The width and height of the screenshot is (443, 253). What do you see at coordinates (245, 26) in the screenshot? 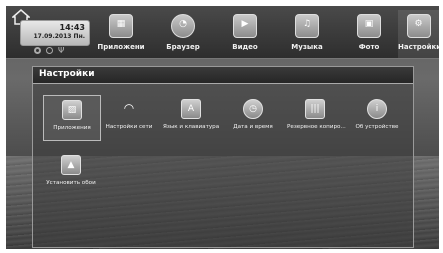
I see `video-icon: ▶` at bounding box center [245, 26].